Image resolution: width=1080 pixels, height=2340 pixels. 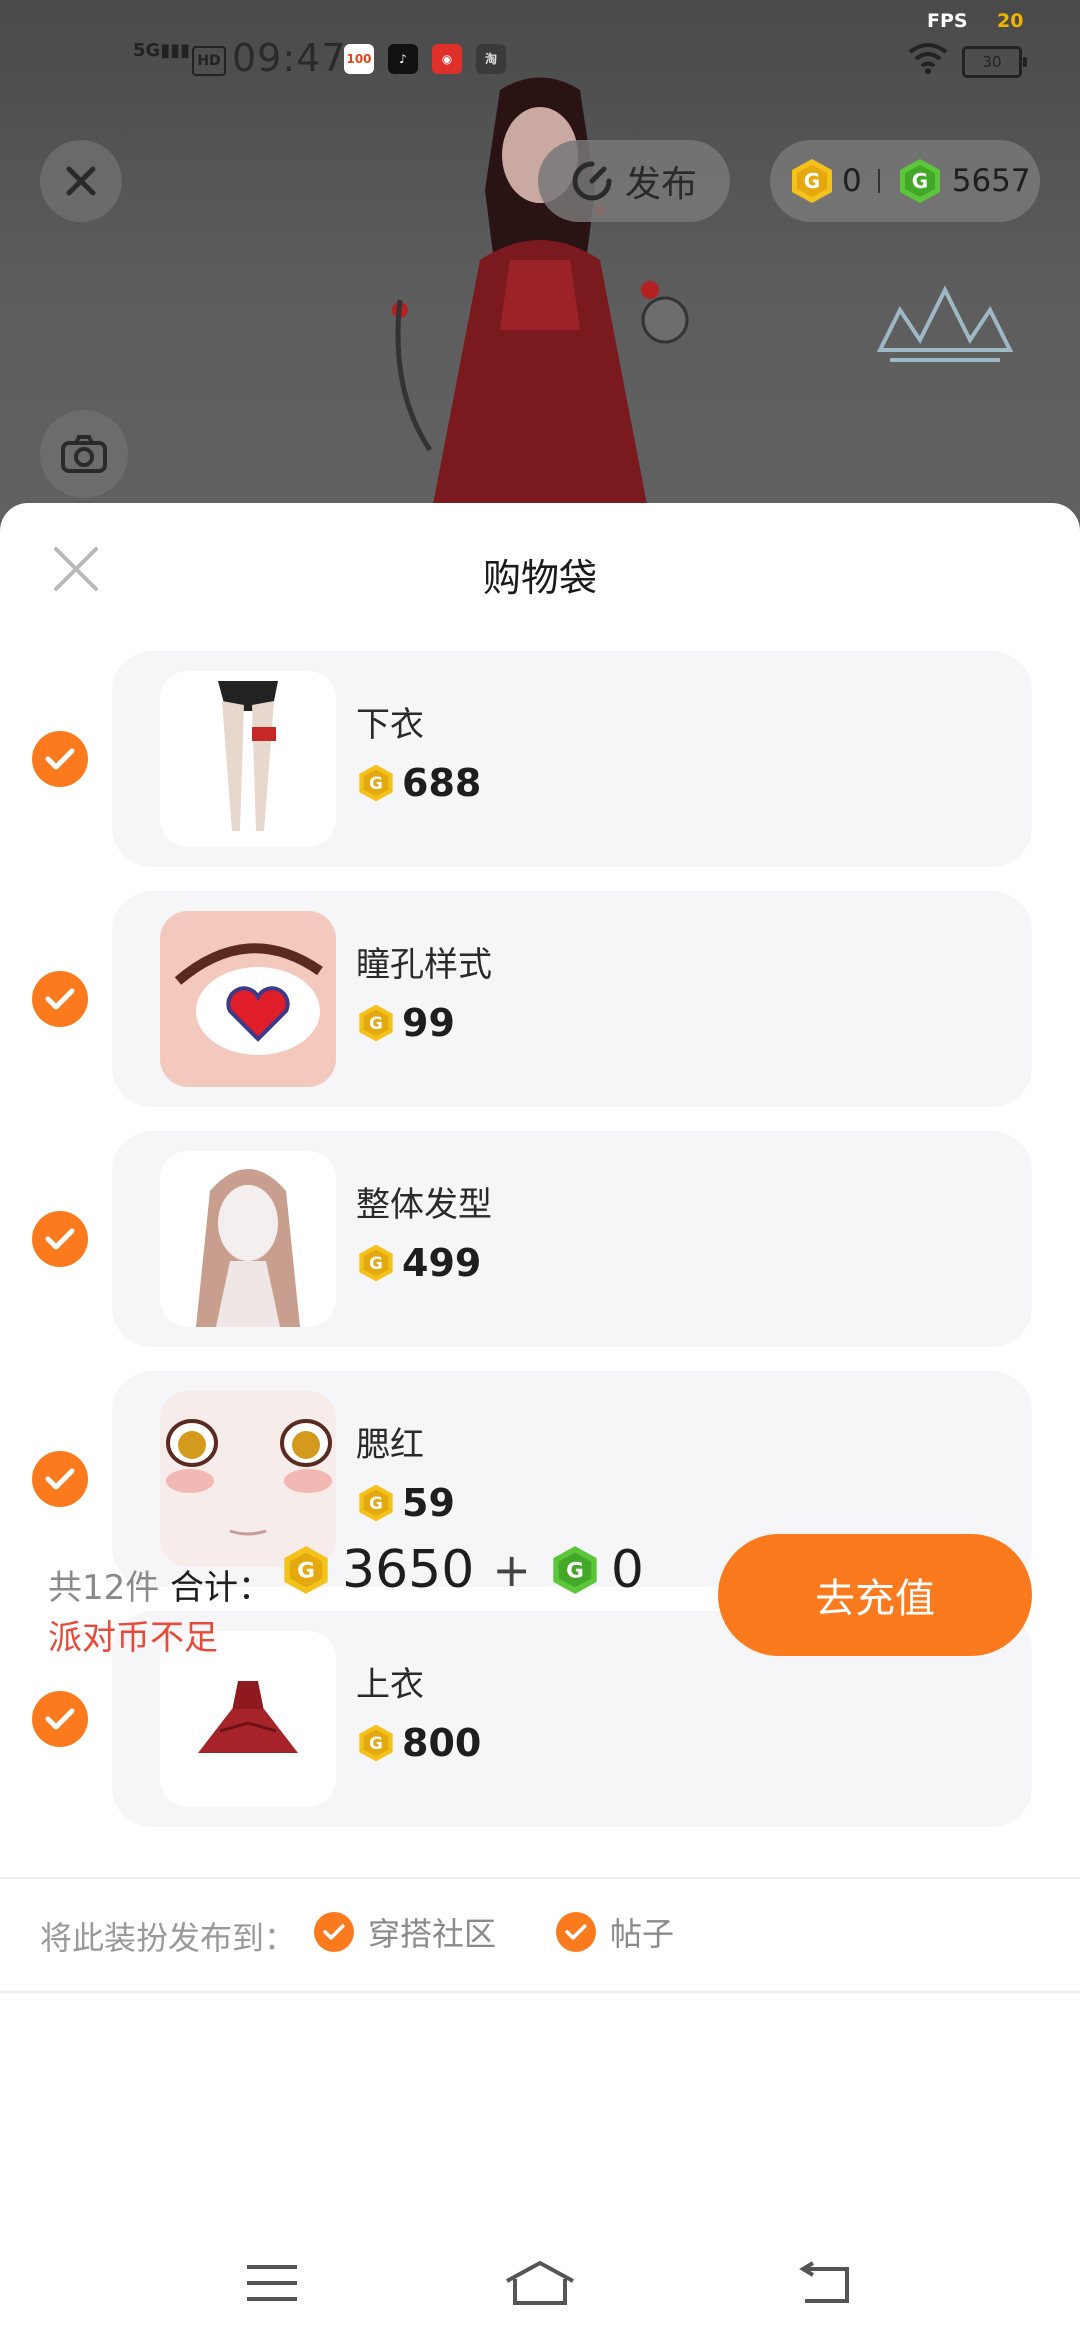 I want to click on party-coin-balance: 0, so click(x=852, y=181).